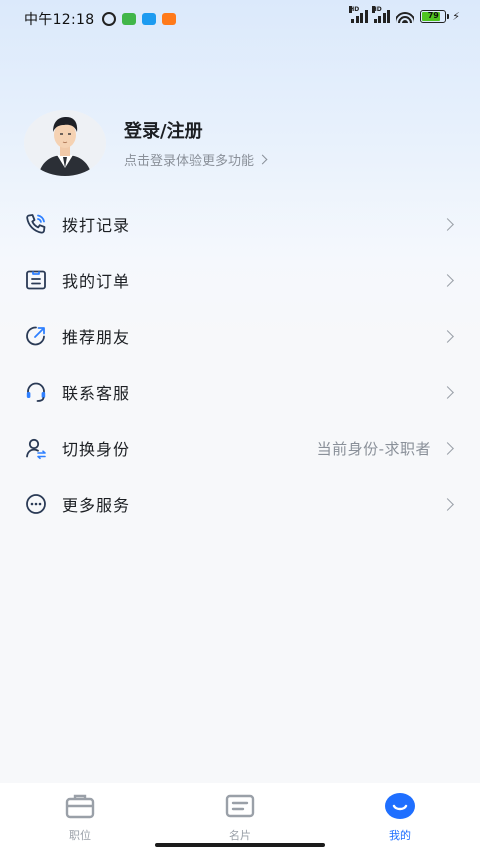 The height and width of the screenshot is (853, 480). I want to click on tab-label: 名片, so click(240, 835).